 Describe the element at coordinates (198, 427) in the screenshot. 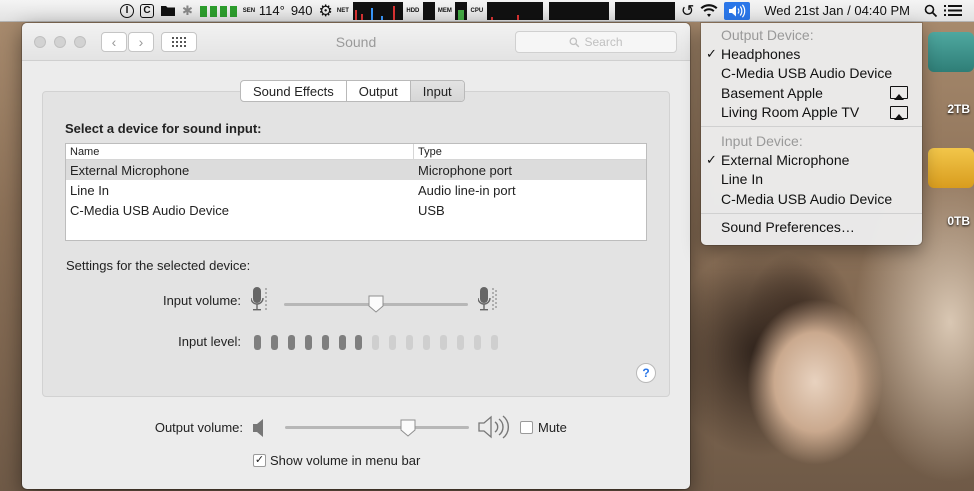

I see `output-volume-label: Output volume:` at that location.